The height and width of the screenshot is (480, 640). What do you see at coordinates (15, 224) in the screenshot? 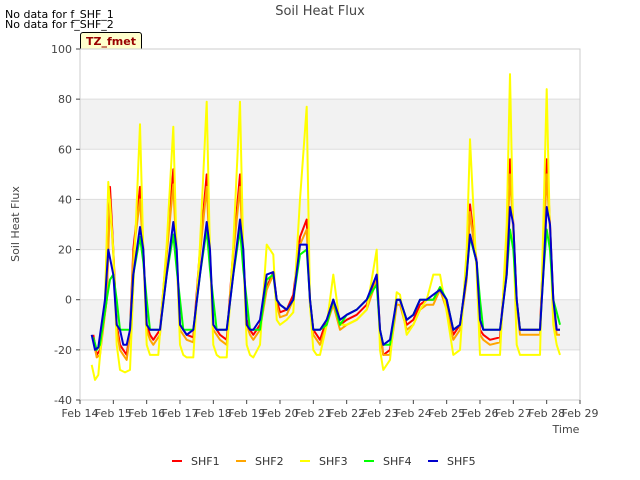
I see `y-axis-label: Soil Heat Flux` at bounding box center [15, 224].